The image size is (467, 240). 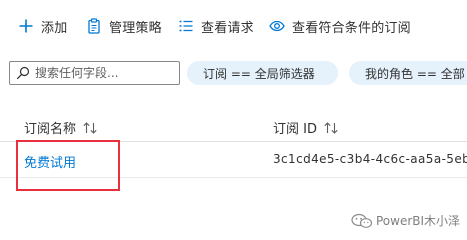 I want to click on eye-icon, so click(x=277, y=26).